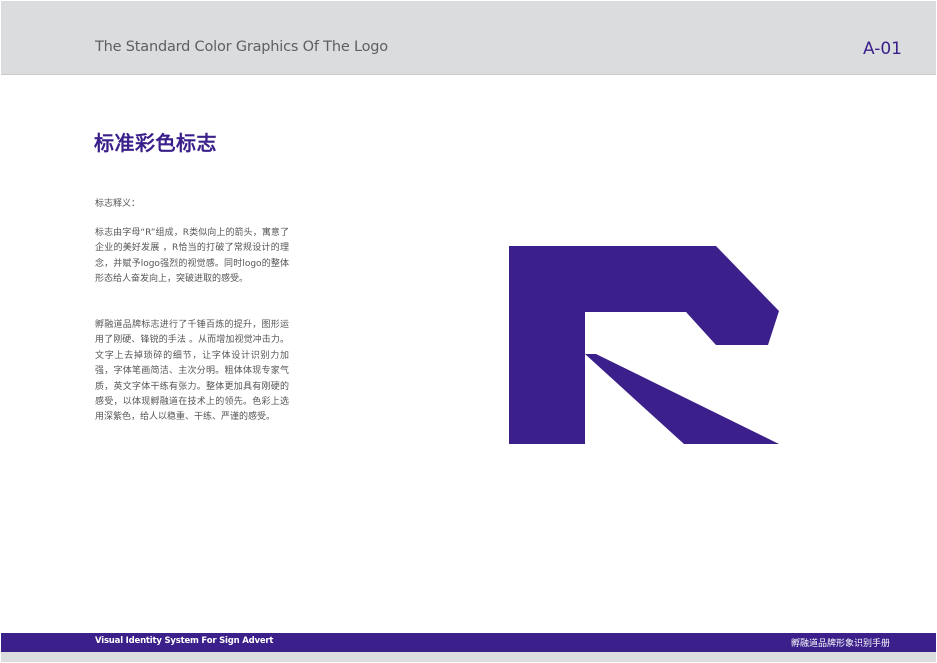  Describe the element at coordinates (840, 644) in the screenshot. I see `footer-right-text: 孵融道品牌形象识别手册` at that location.